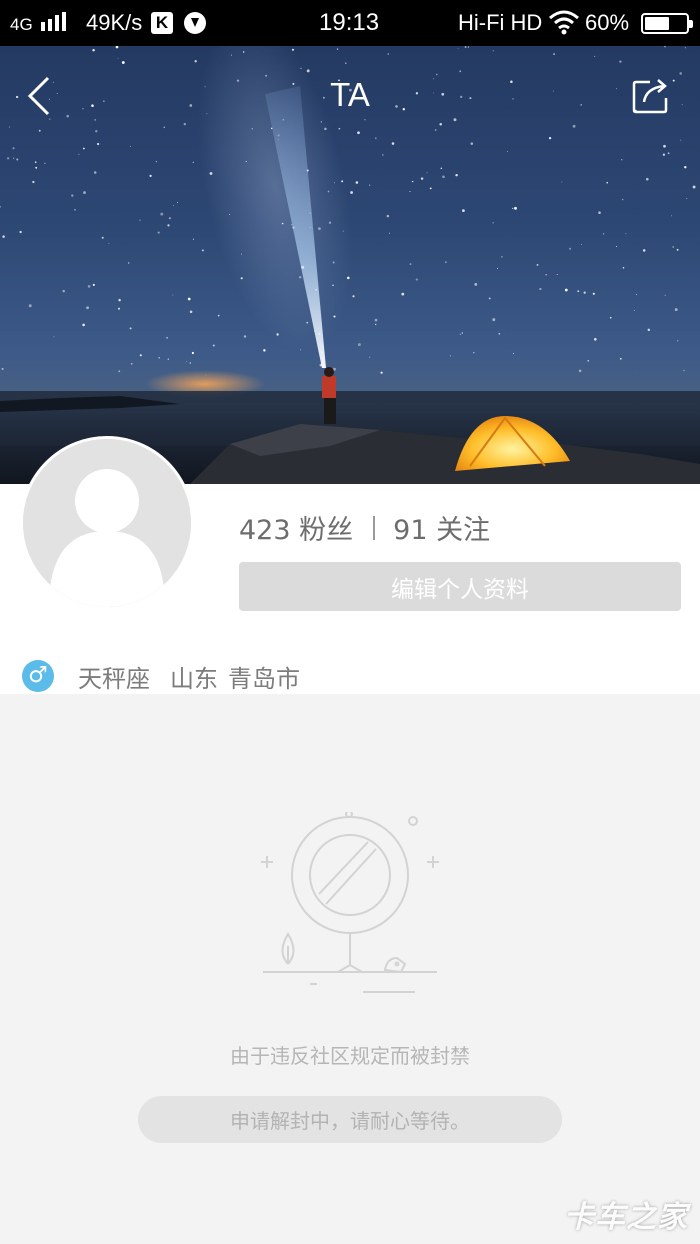 This screenshot has width=700, height=1244. What do you see at coordinates (410, 530) in the screenshot?
I see `following-count: 91` at bounding box center [410, 530].